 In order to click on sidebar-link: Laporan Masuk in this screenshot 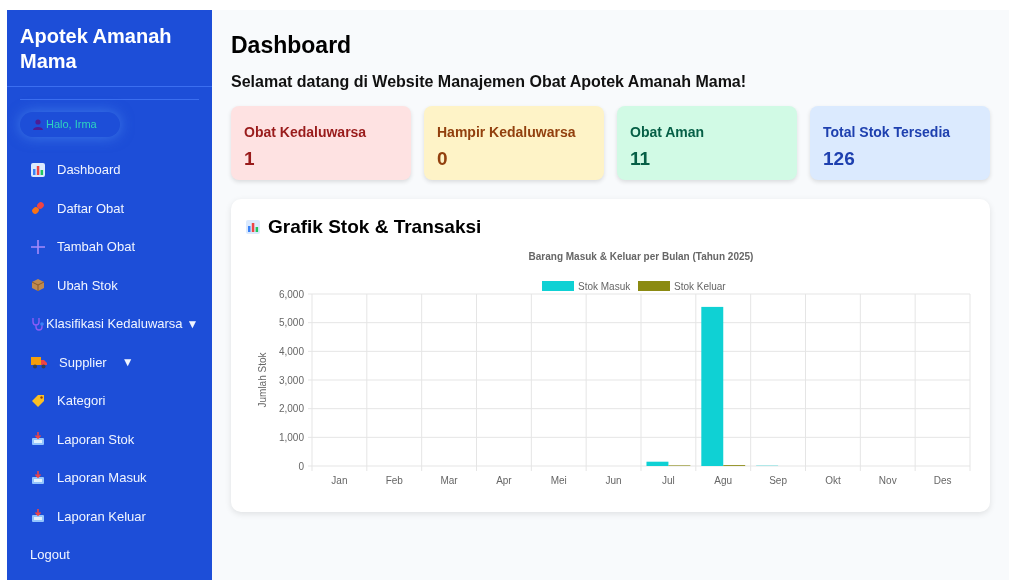, I will do `click(109, 477)`.